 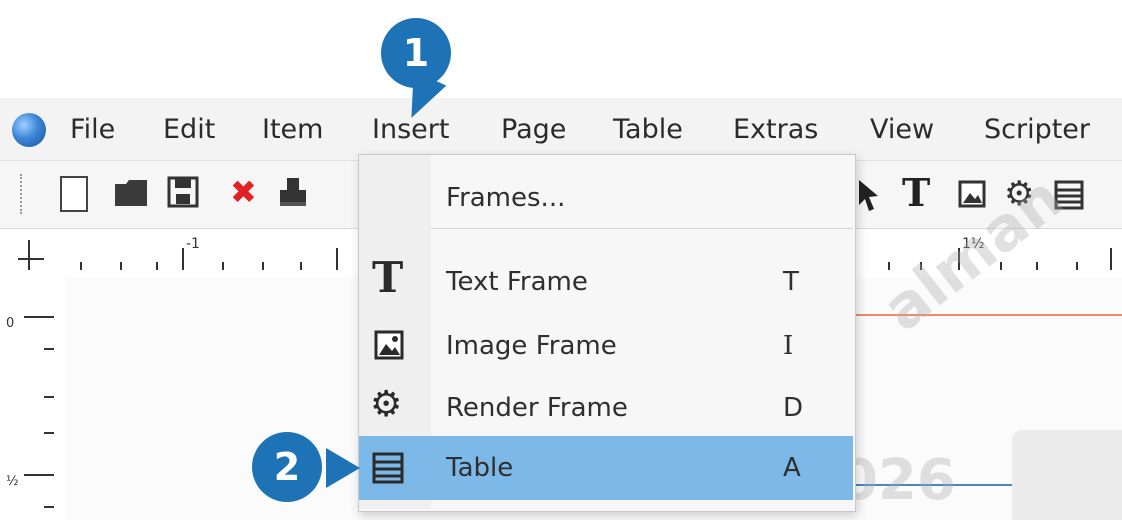 I want to click on select-arrow-icon, so click(x=869, y=195).